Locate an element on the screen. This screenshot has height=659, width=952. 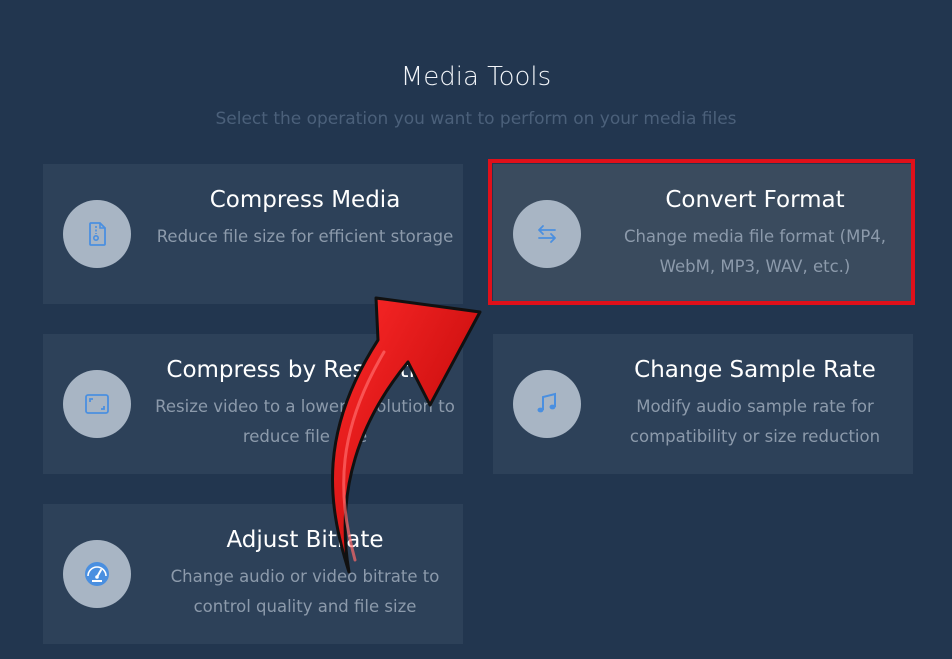
tool-card-title: Compress Media is located at coordinates (305, 200).